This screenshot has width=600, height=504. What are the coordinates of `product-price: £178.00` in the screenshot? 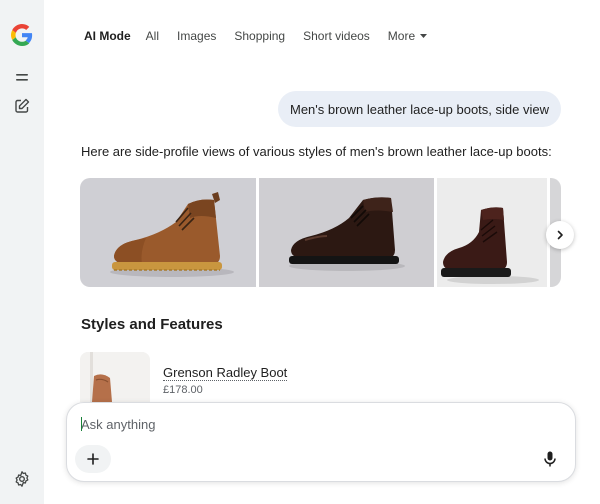 It's located at (183, 390).